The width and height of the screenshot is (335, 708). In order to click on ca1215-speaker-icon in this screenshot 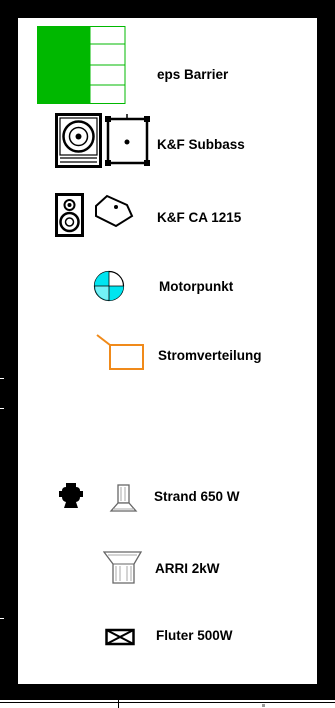, I will do `click(94, 215)`.